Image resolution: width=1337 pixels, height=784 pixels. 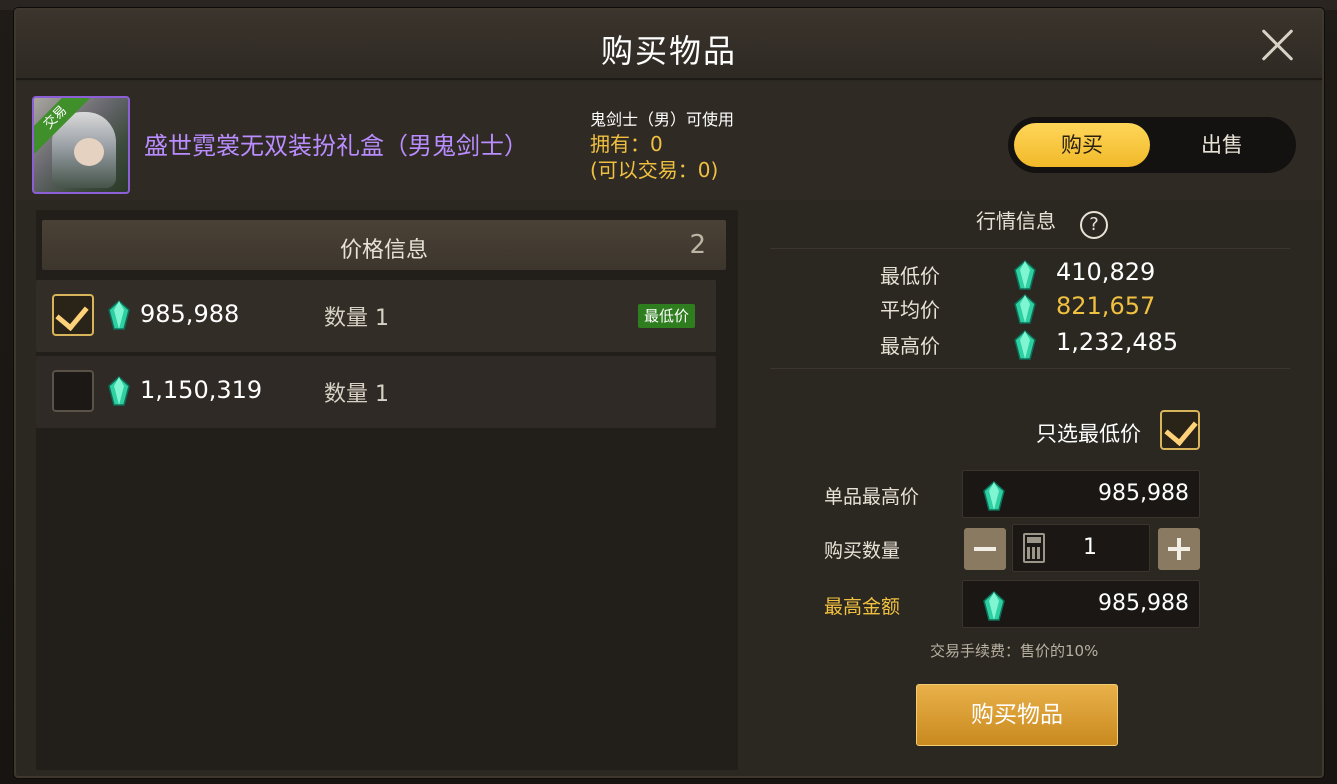 What do you see at coordinates (985, 549) in the screenshot?
I see `decrease-quantity-button` at bounding box center [985, 549].